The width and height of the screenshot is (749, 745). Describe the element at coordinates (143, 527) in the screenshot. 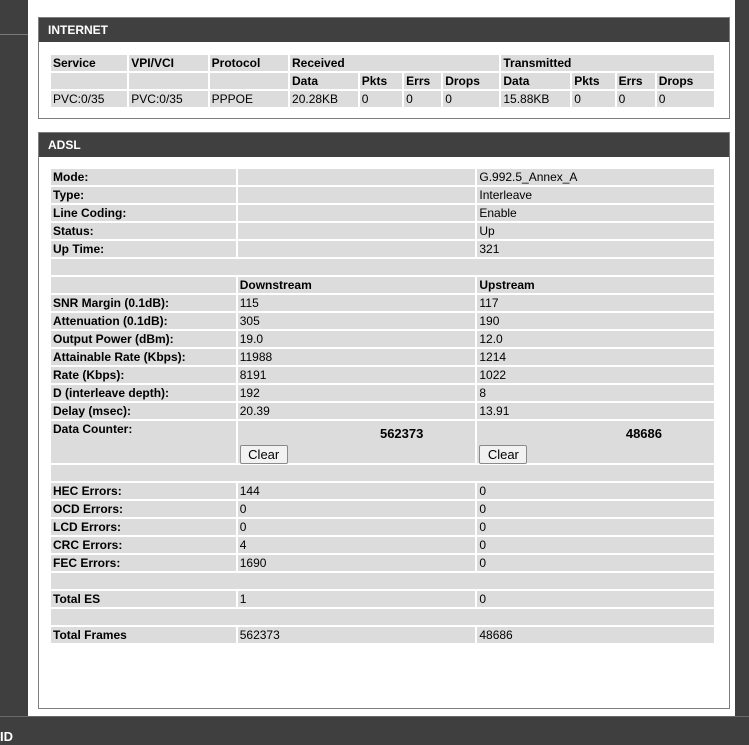

I see `error-label: LCD Errors:` at that location.